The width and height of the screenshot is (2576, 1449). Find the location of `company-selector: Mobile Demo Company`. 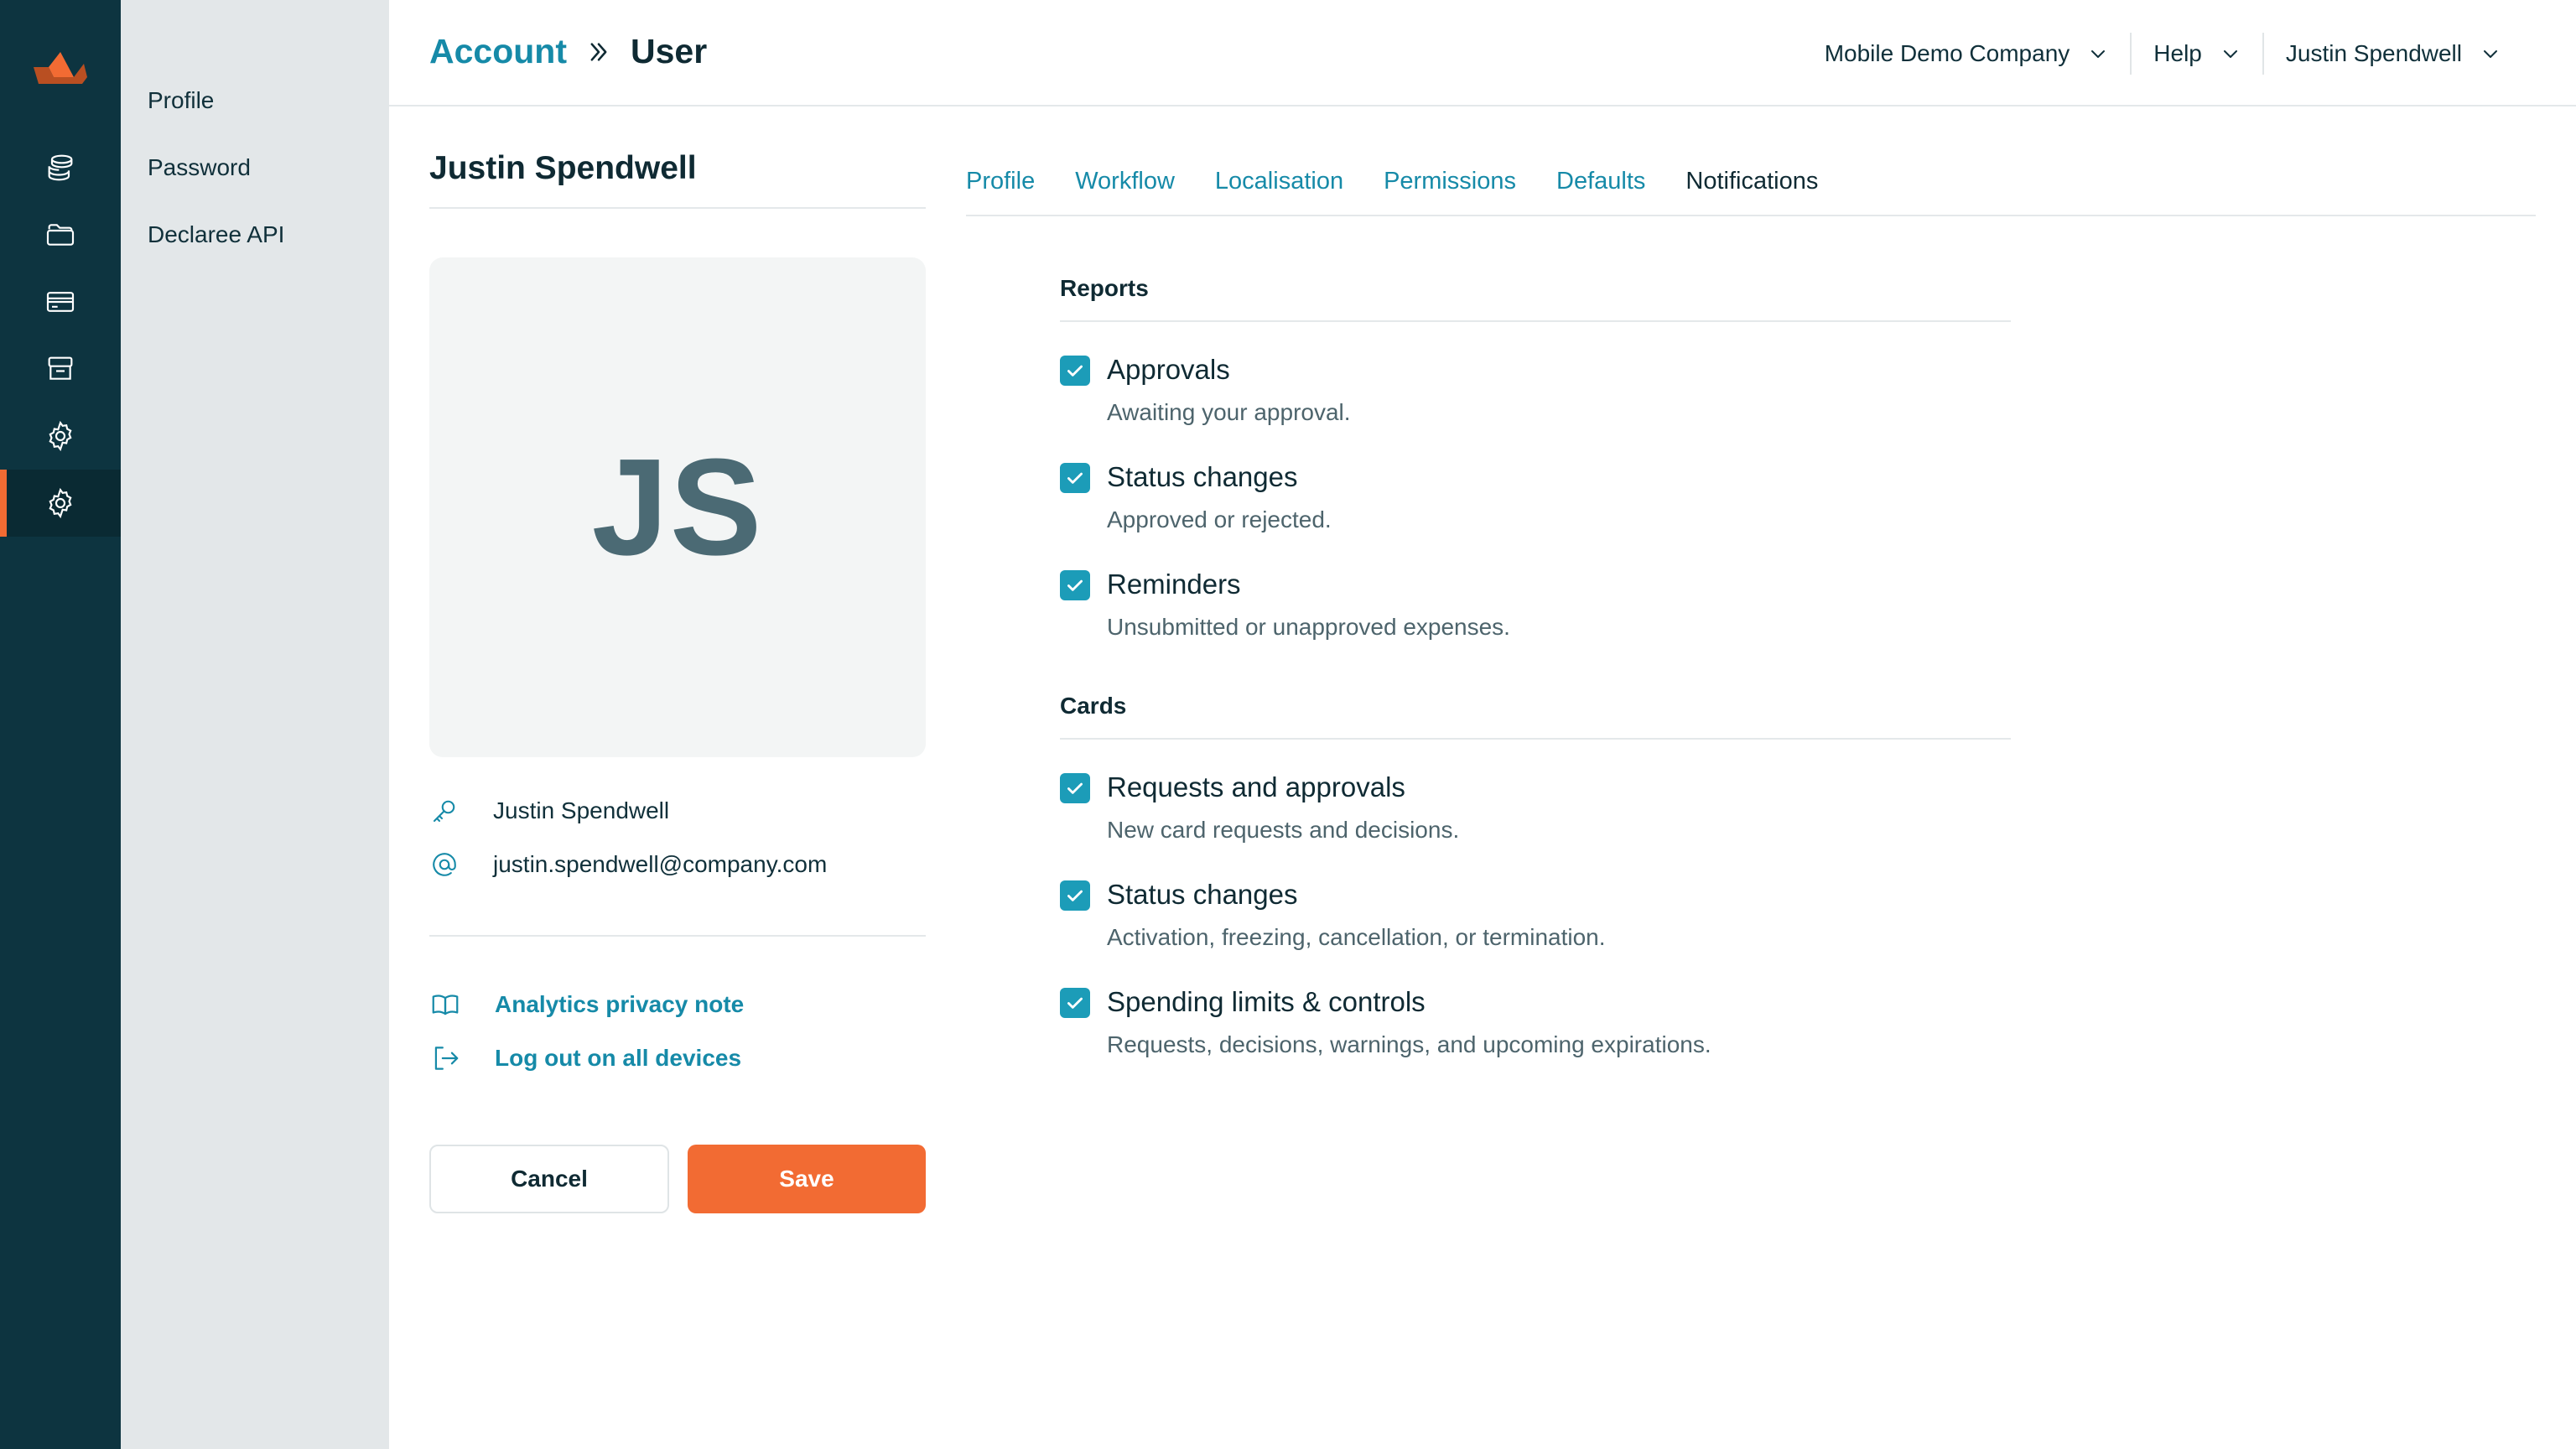

company-selector: Mobile Demo Company is located at coordinates (1967, 54).